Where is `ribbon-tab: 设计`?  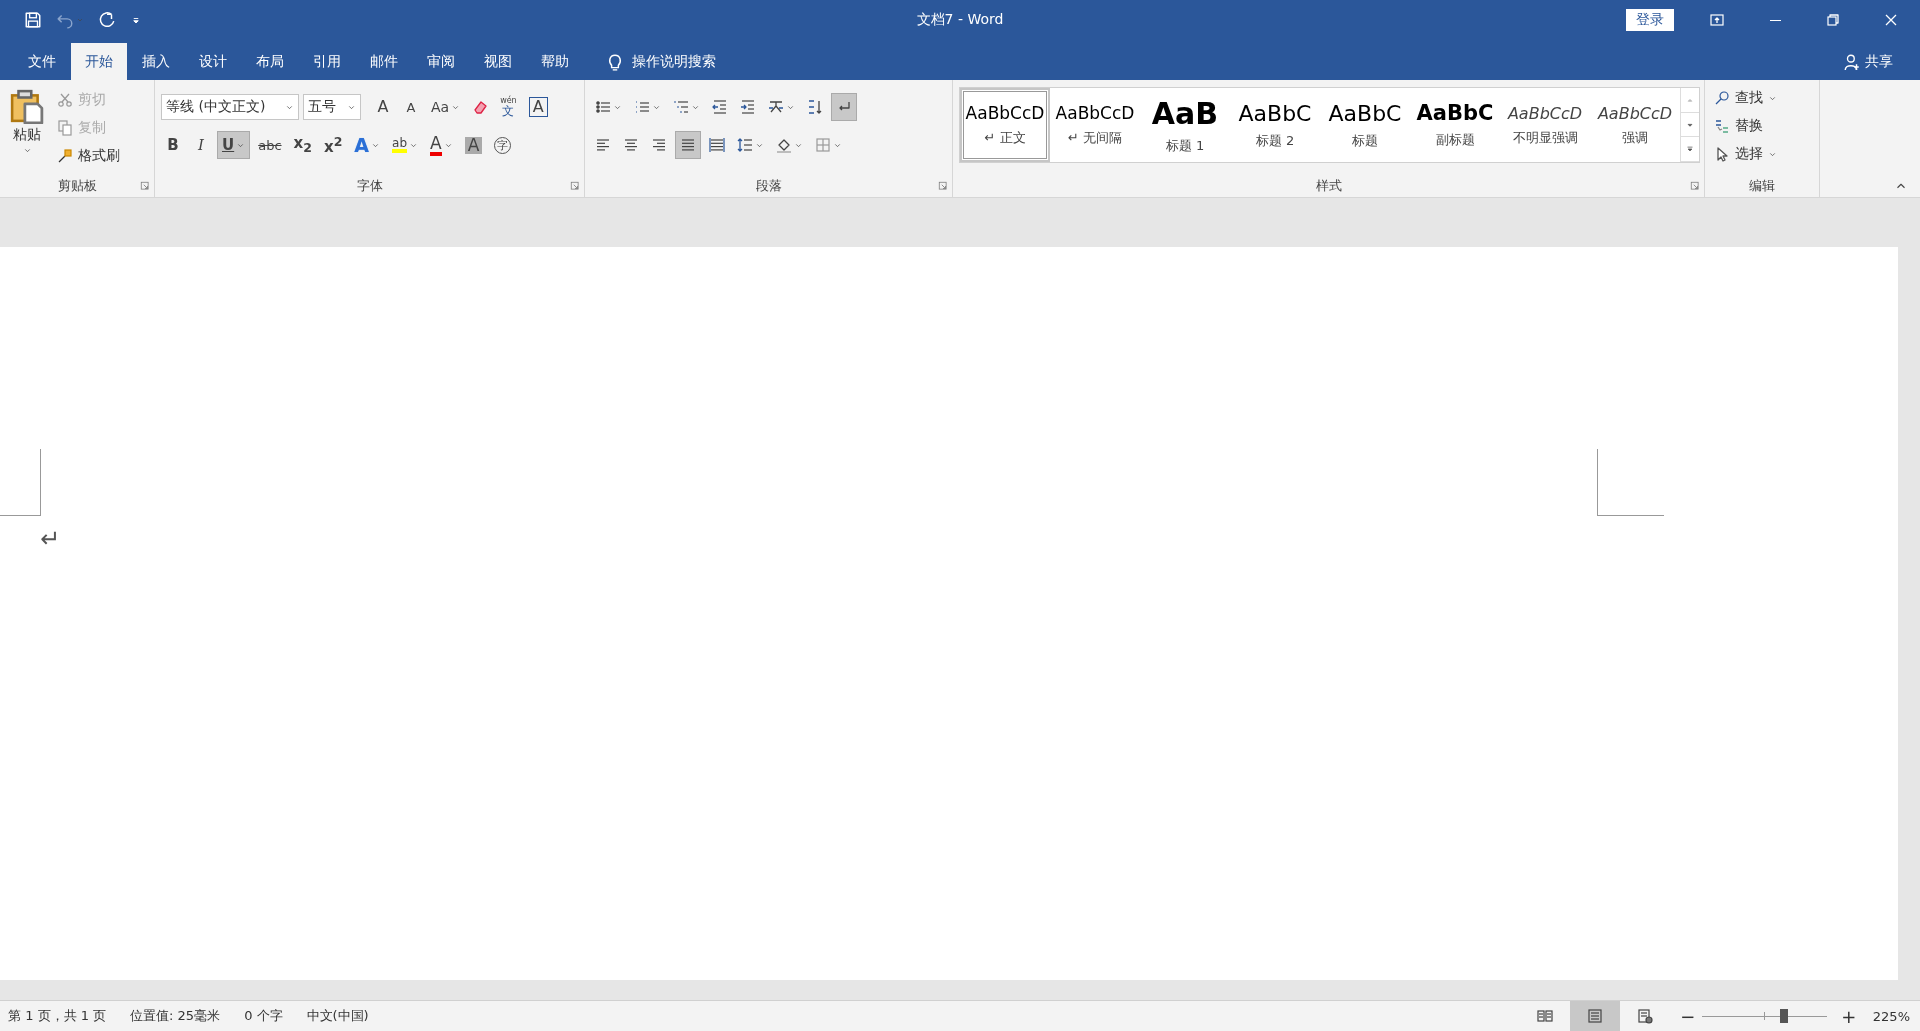 ribbon-tab: 设计 is located at coordinates (213, 61).